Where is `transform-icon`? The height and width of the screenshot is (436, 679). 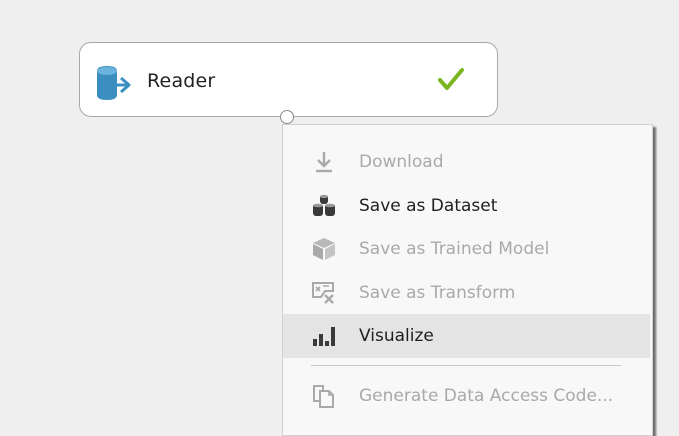 transform-icon is located at coordinates (323, 293).